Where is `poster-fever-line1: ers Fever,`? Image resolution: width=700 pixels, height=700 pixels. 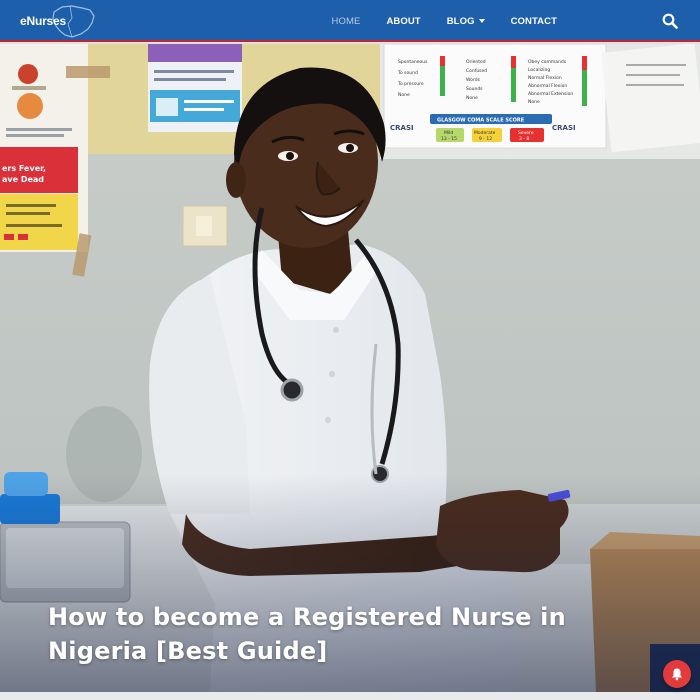 poster-fever-line1: ers Fever, is located at coordinates (24, 168).